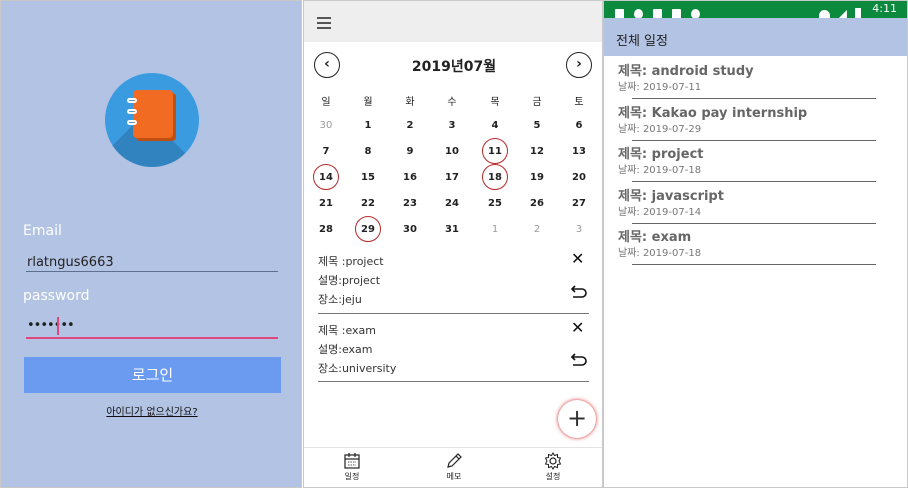  Describe the element at coordinates (42, 231) in the screenshot. I see `email-label: Email` at that location.